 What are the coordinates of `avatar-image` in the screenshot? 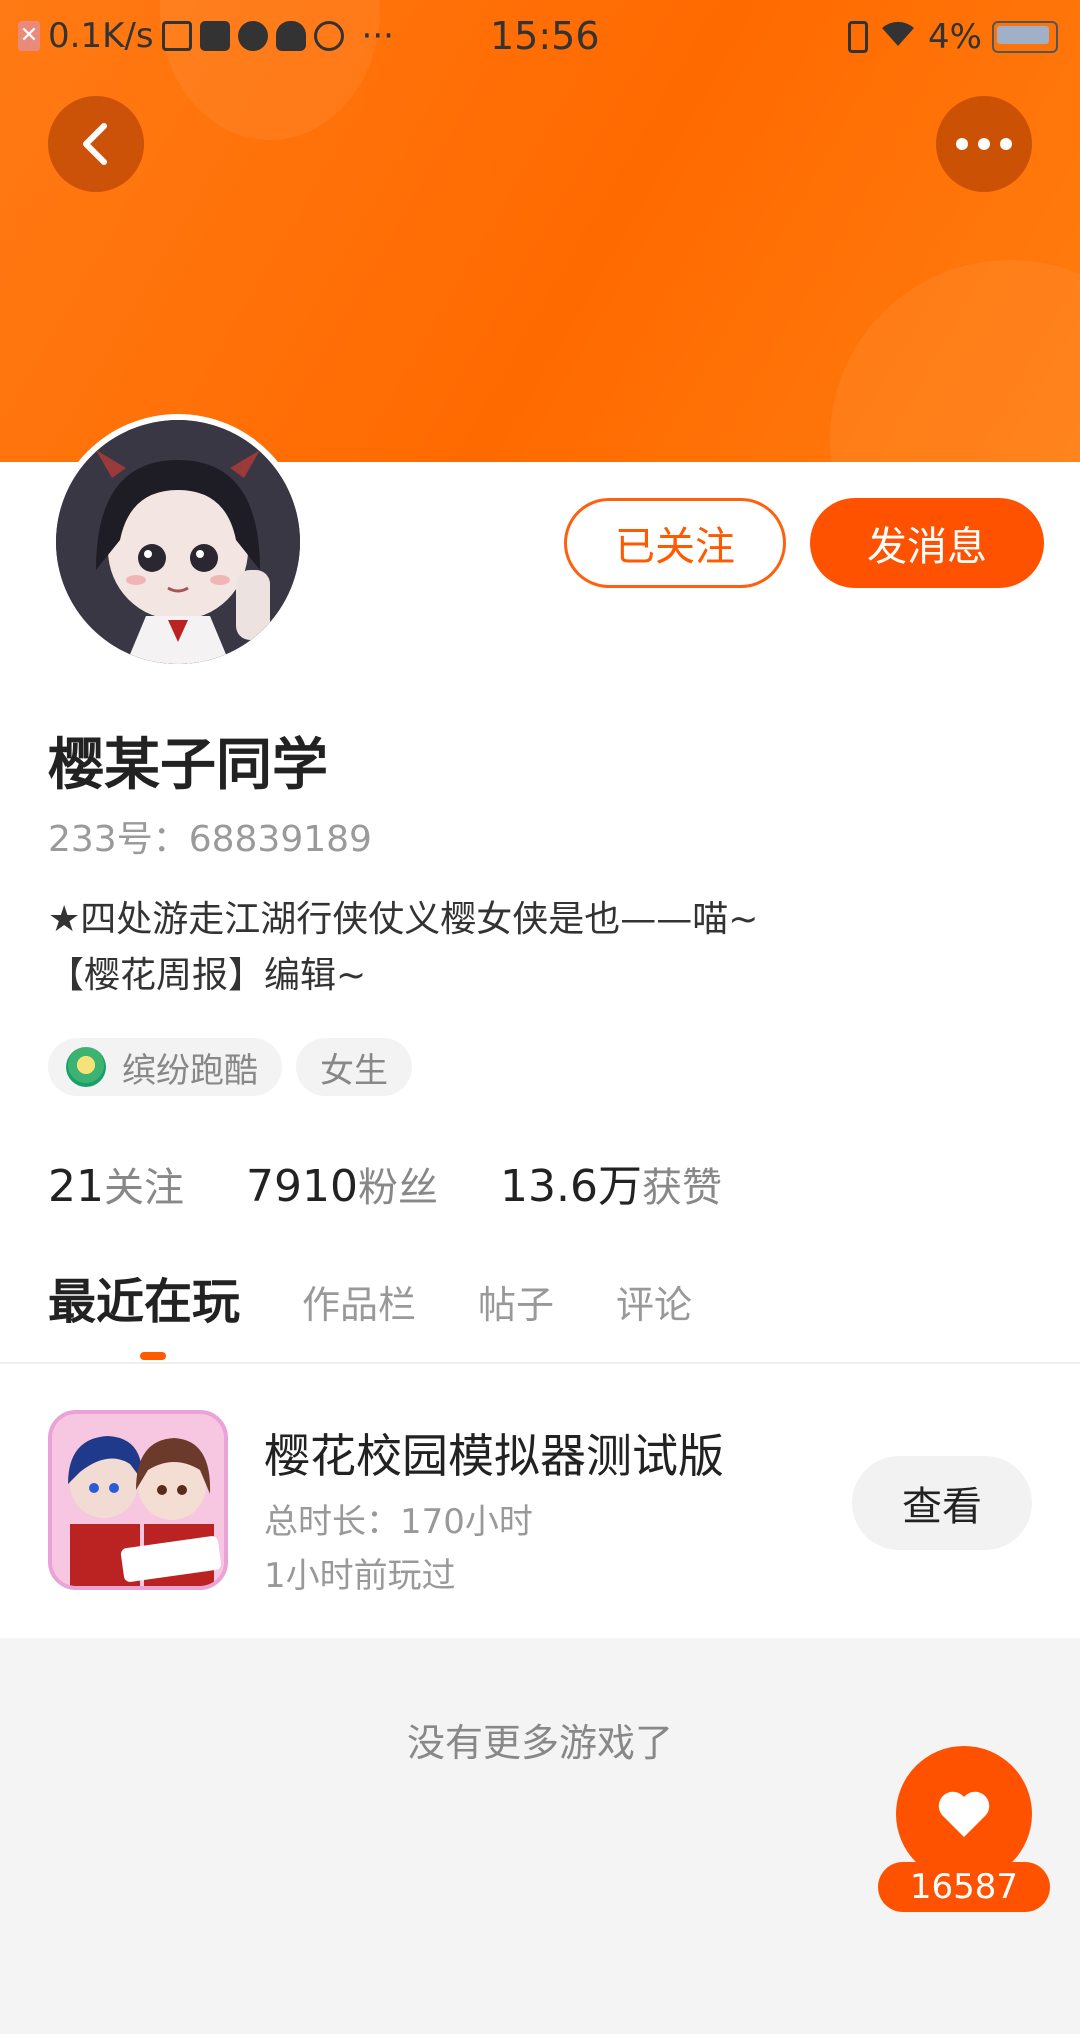 It's located at (178, 542).